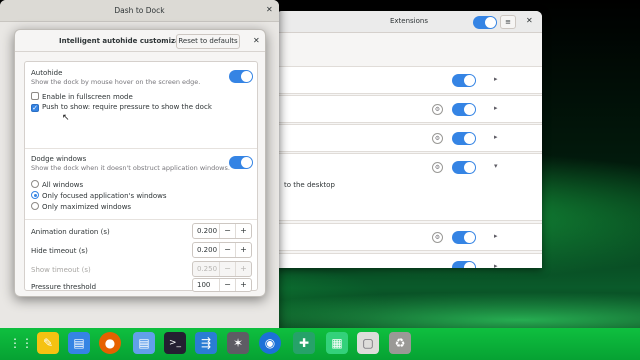 Image resolution: width=640 pixels, height=360 pixels. Describe the element at coordinates (59, 159) in the screenshot. I see `dodge-windows-title: Dodge windows` at that location.